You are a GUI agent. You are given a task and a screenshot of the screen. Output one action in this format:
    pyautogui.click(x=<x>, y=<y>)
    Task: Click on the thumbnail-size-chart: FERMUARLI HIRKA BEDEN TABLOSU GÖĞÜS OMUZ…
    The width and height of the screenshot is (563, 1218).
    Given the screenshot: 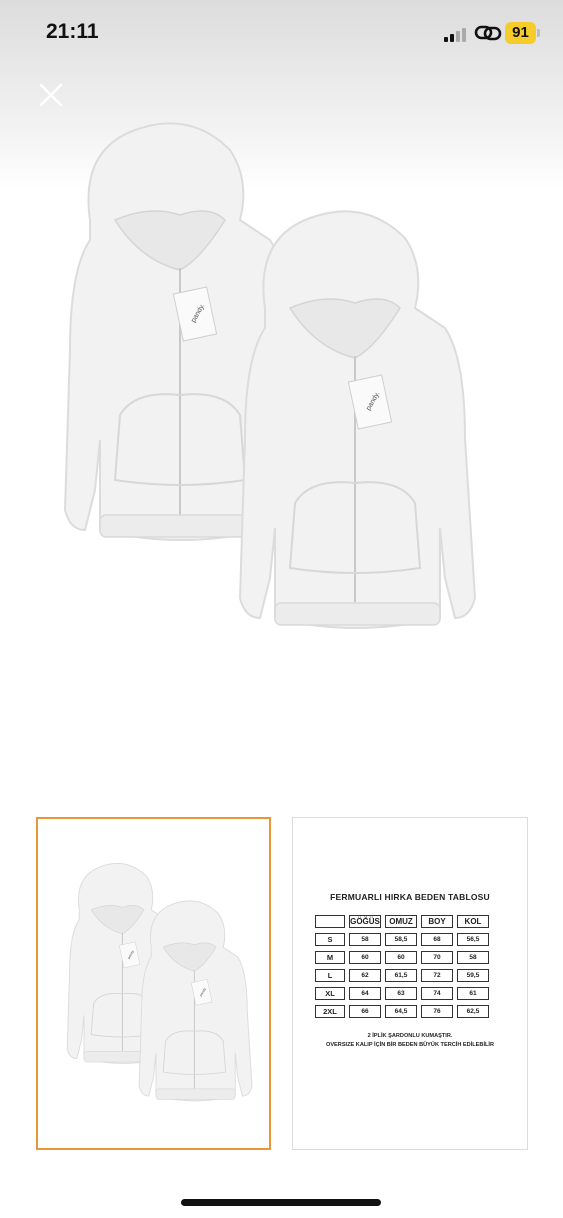 What is the action you would take?
    pyautogui.click(x=410, y=983)
    